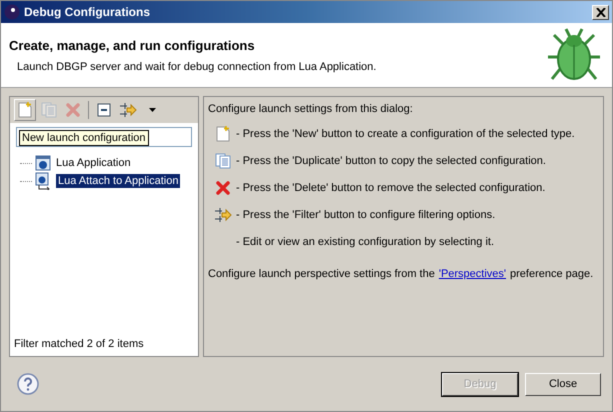 The width and height of the screenshot is (613, 412). I want to click on close-icon, so click(600, 12).